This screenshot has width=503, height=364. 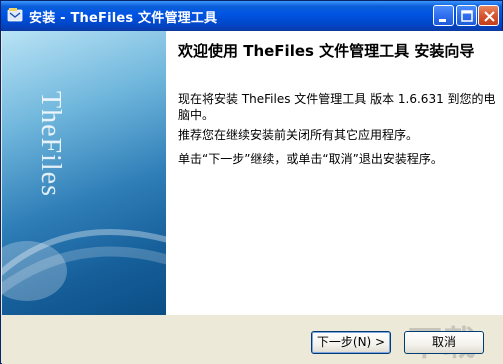 What do you see at coordinates (443, 15) in the screenshot?
I see `minimize-button` at bounding box center [443, 15].